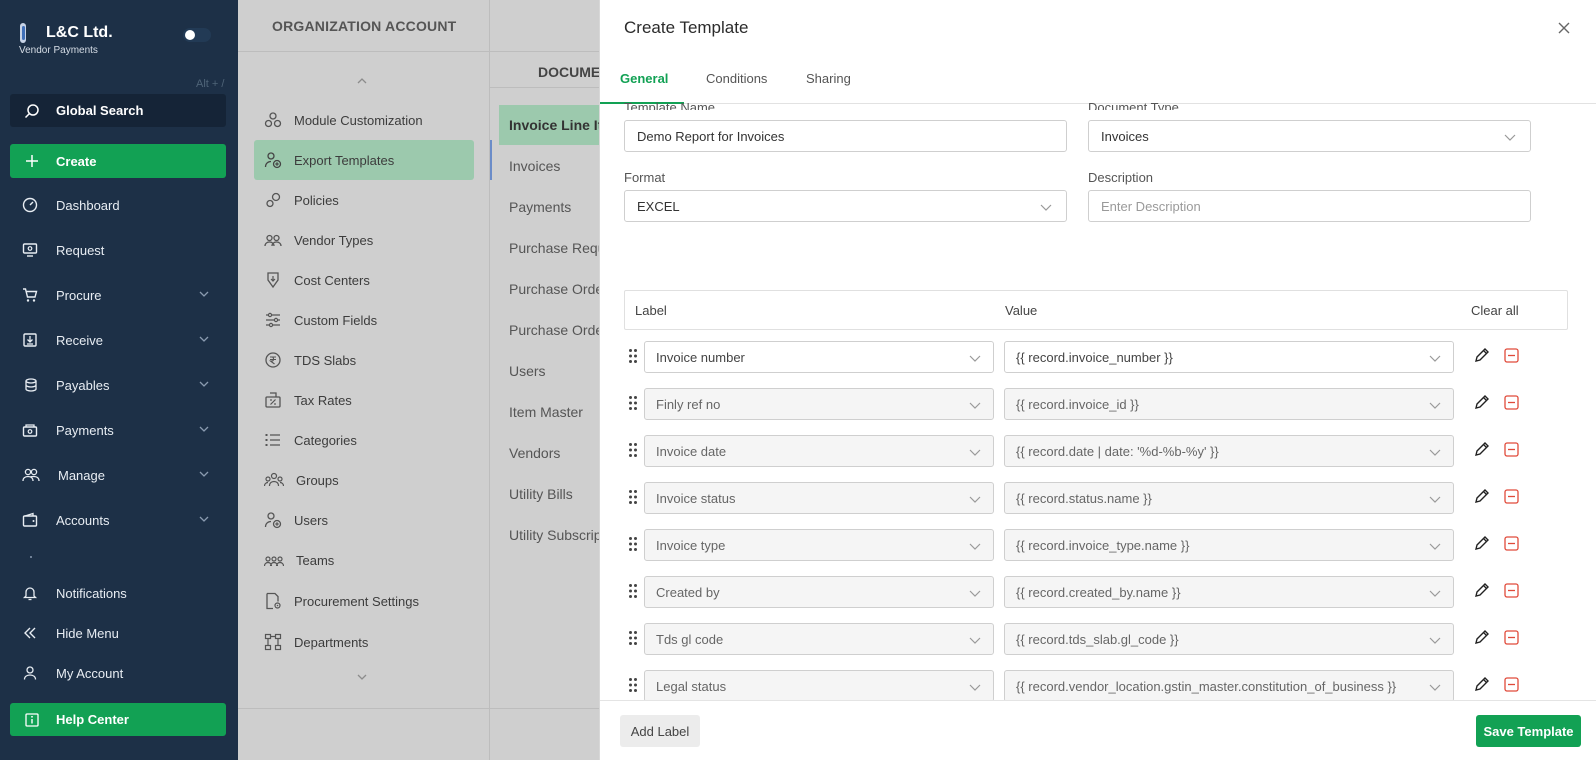  What do you see at coordinates (364, 280) in the screenshot?
I see `settings-item-cost-centers: Cost Centers` at bounding box center [364, 280].